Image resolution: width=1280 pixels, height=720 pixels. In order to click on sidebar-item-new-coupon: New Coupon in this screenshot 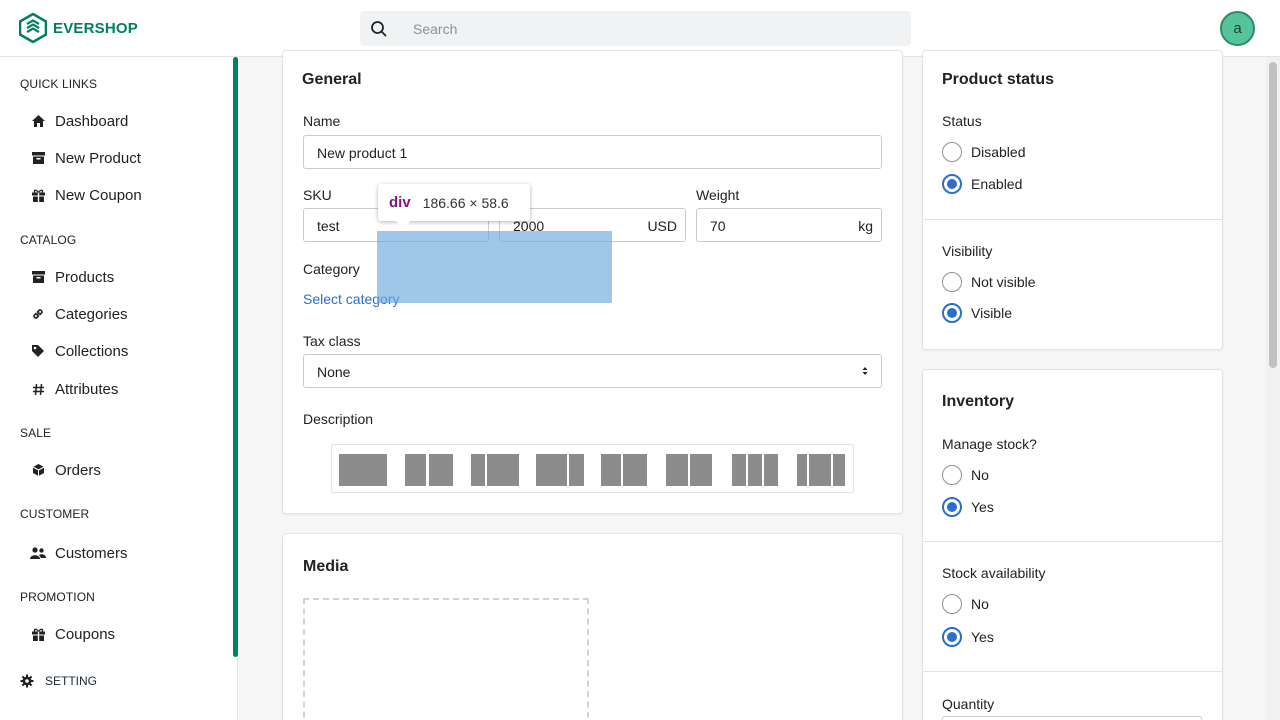, I will do `click(86, 195)`.